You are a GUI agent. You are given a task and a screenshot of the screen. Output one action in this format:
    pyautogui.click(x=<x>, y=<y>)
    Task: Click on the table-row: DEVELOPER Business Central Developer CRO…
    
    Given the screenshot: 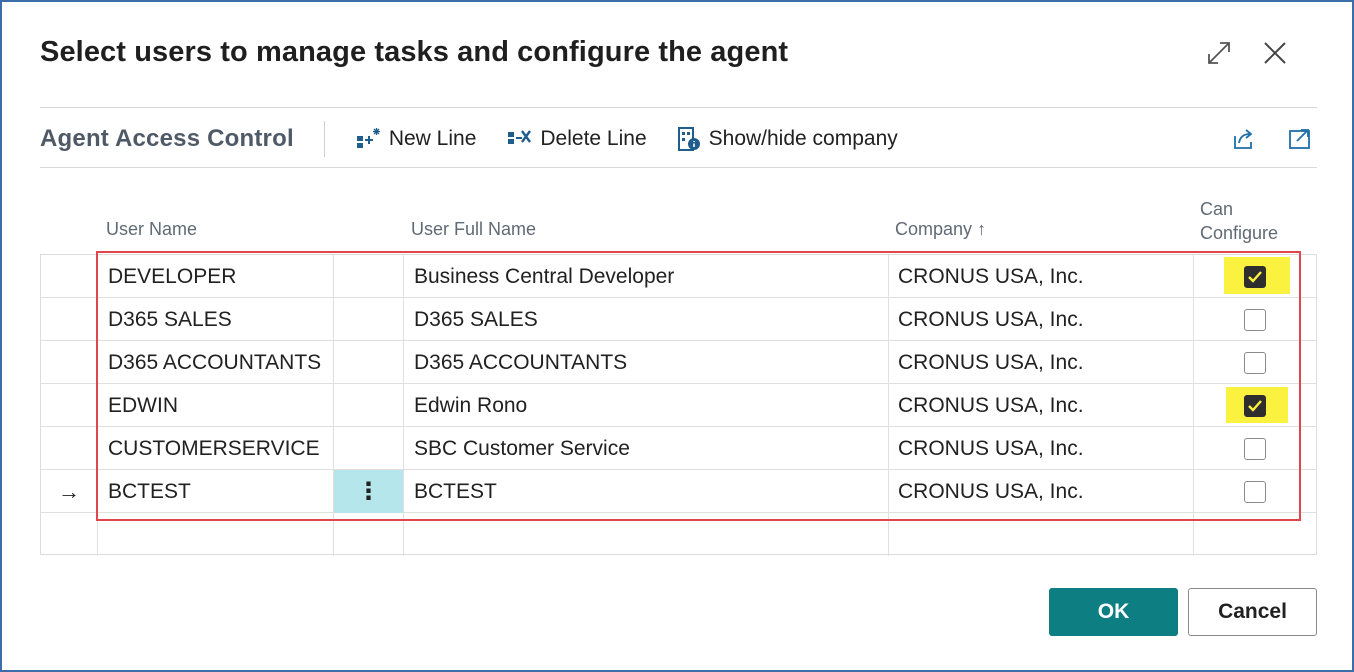 What is the action you would take?
    pyautogui.click(x=678, y=276)
    